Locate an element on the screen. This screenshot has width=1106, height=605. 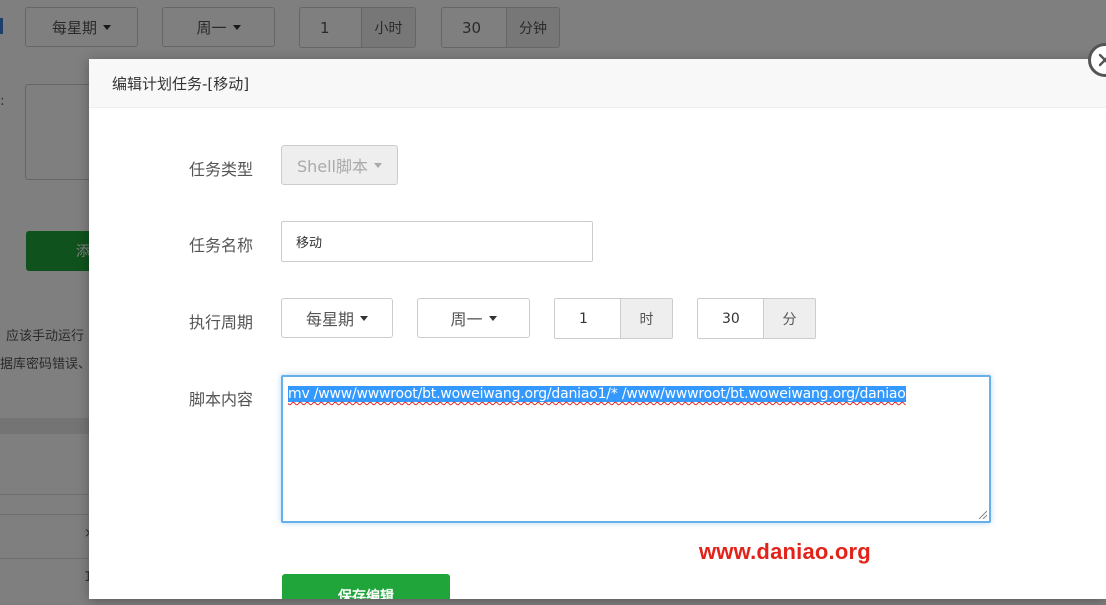
resize-grip-icon is located at coordinates (982, 514).